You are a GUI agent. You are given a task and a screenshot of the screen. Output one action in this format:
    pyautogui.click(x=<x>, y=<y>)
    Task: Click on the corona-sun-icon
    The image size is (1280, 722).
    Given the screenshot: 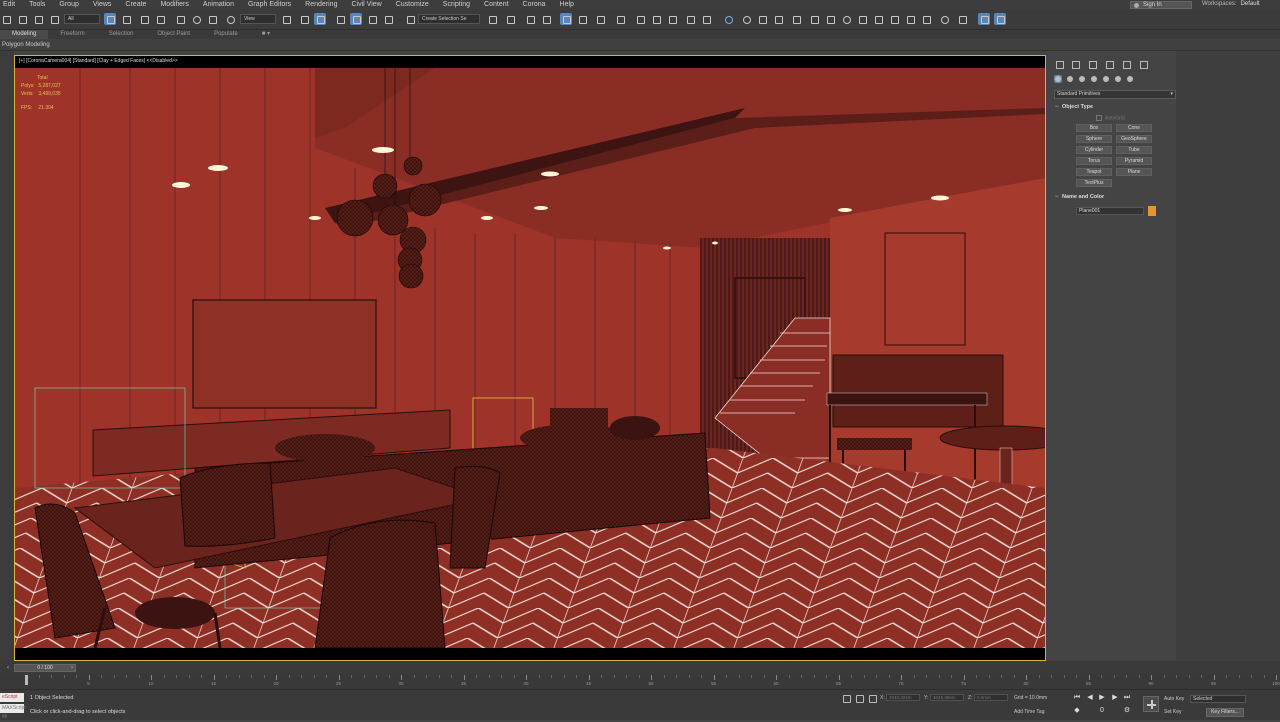 What is the action you would take?
    pyautogui.click(x=846, y=19)
    